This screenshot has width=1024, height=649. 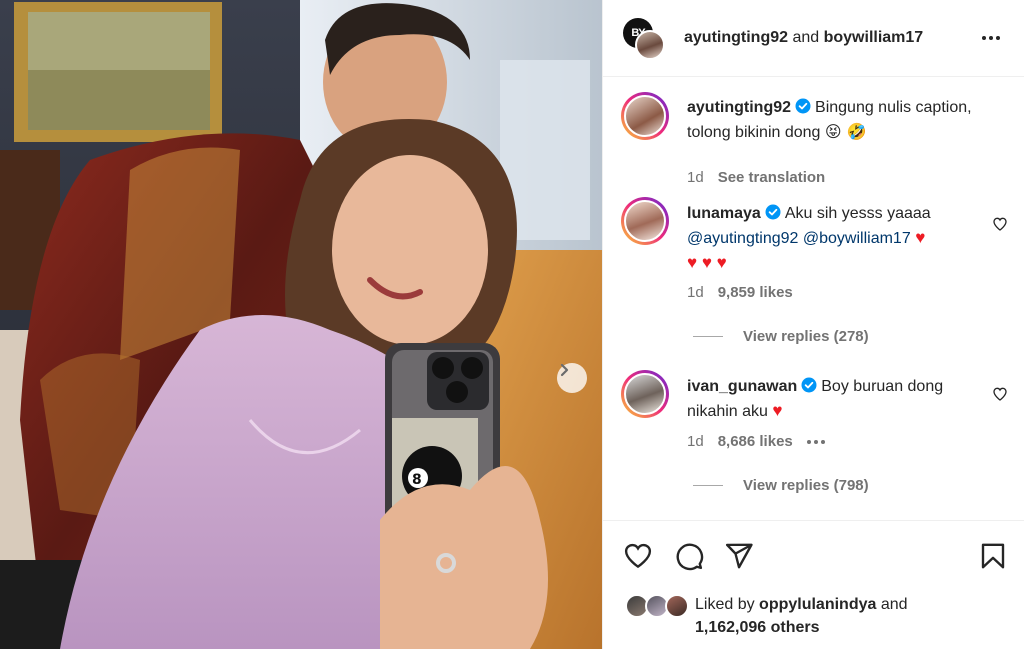 I want to click on comment-username: ivan_gunawan, so click(x=742, y=386).